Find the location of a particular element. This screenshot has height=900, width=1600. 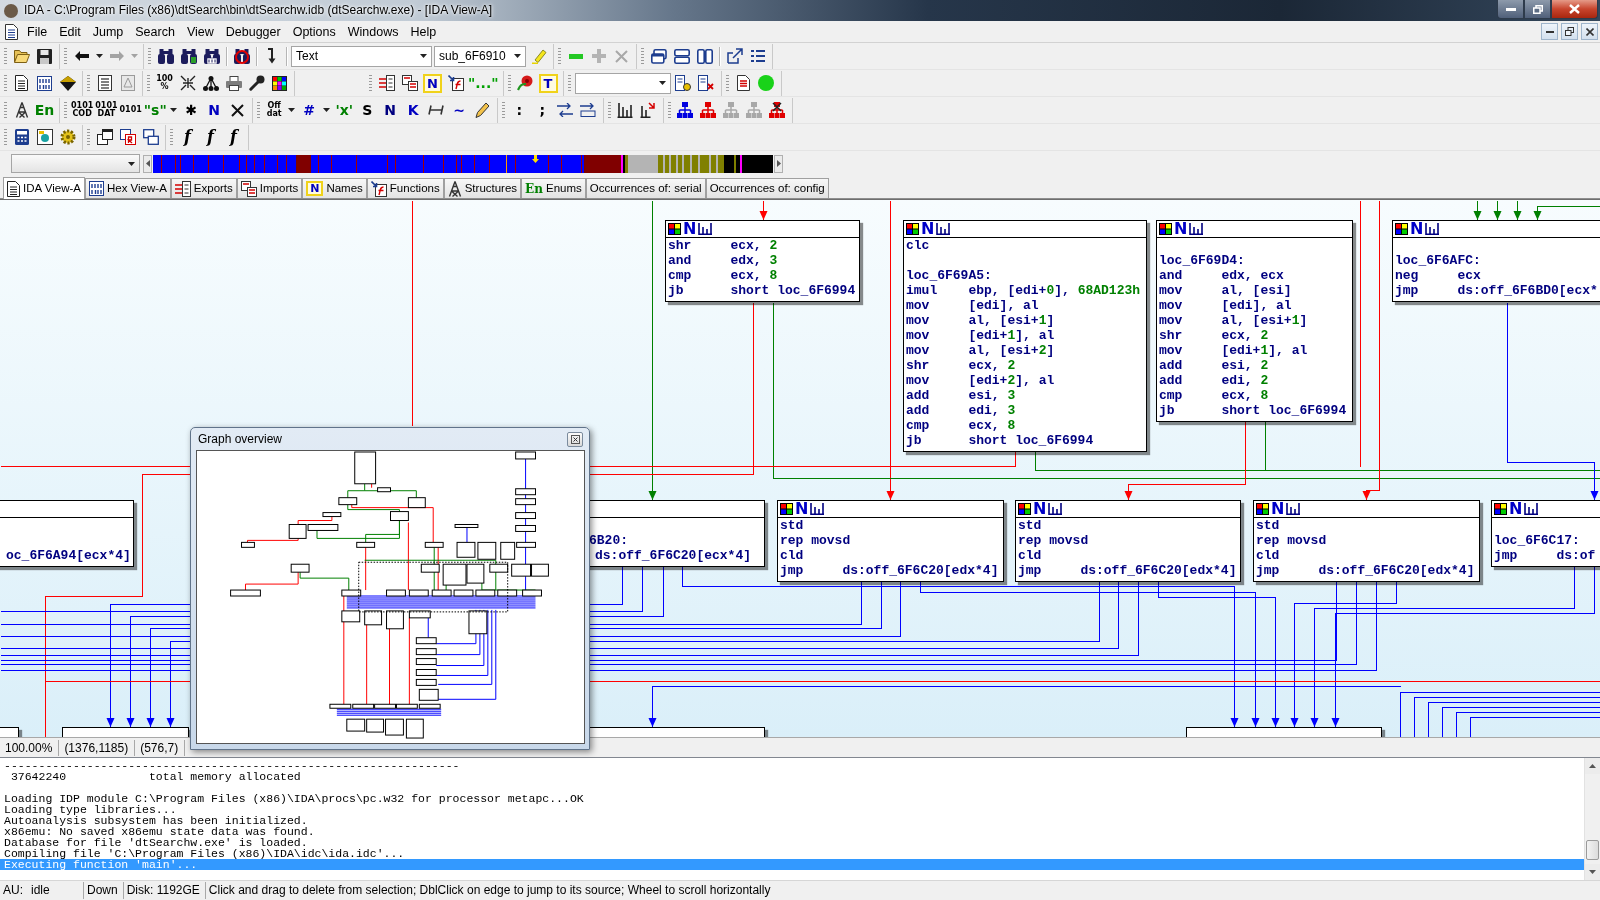

tab: Structures is located at coordinates (482, 188).